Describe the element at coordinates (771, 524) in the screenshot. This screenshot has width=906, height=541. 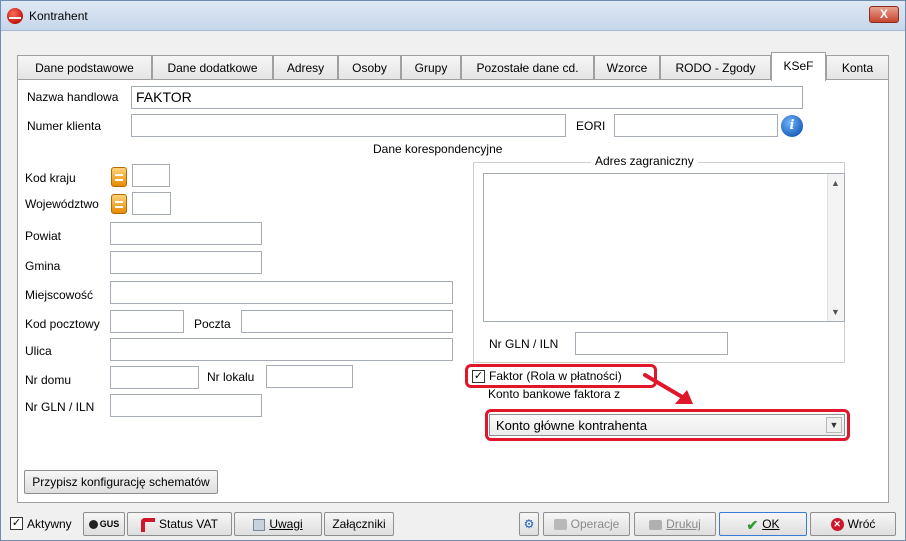
I see `ok-label: OK` at that location.